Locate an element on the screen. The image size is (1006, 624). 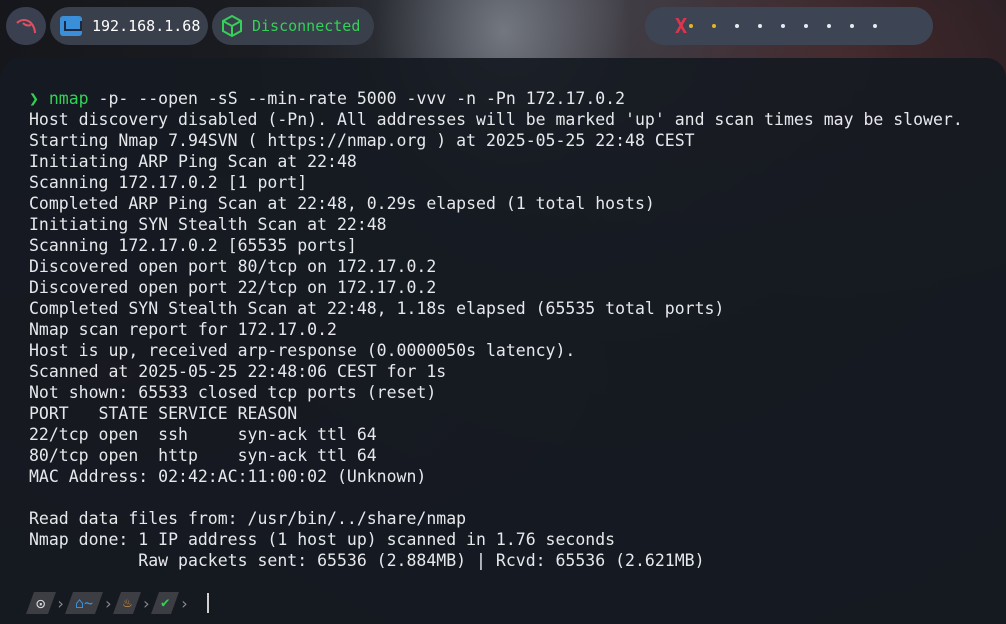
output-line: Nmap scan report for 172.17.0.2 is located at coordinates (183, 329).